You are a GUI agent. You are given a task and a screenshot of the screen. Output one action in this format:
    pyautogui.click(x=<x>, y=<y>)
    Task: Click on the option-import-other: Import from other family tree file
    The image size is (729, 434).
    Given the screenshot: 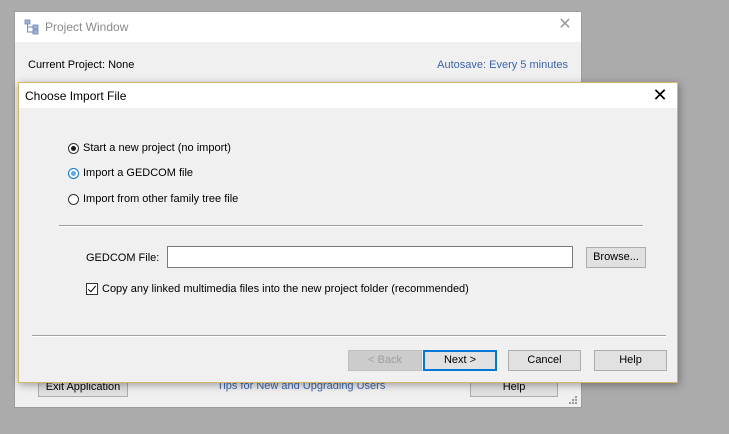 What is the action you would take?
    pyautogui.click(x=153, y=199)
    